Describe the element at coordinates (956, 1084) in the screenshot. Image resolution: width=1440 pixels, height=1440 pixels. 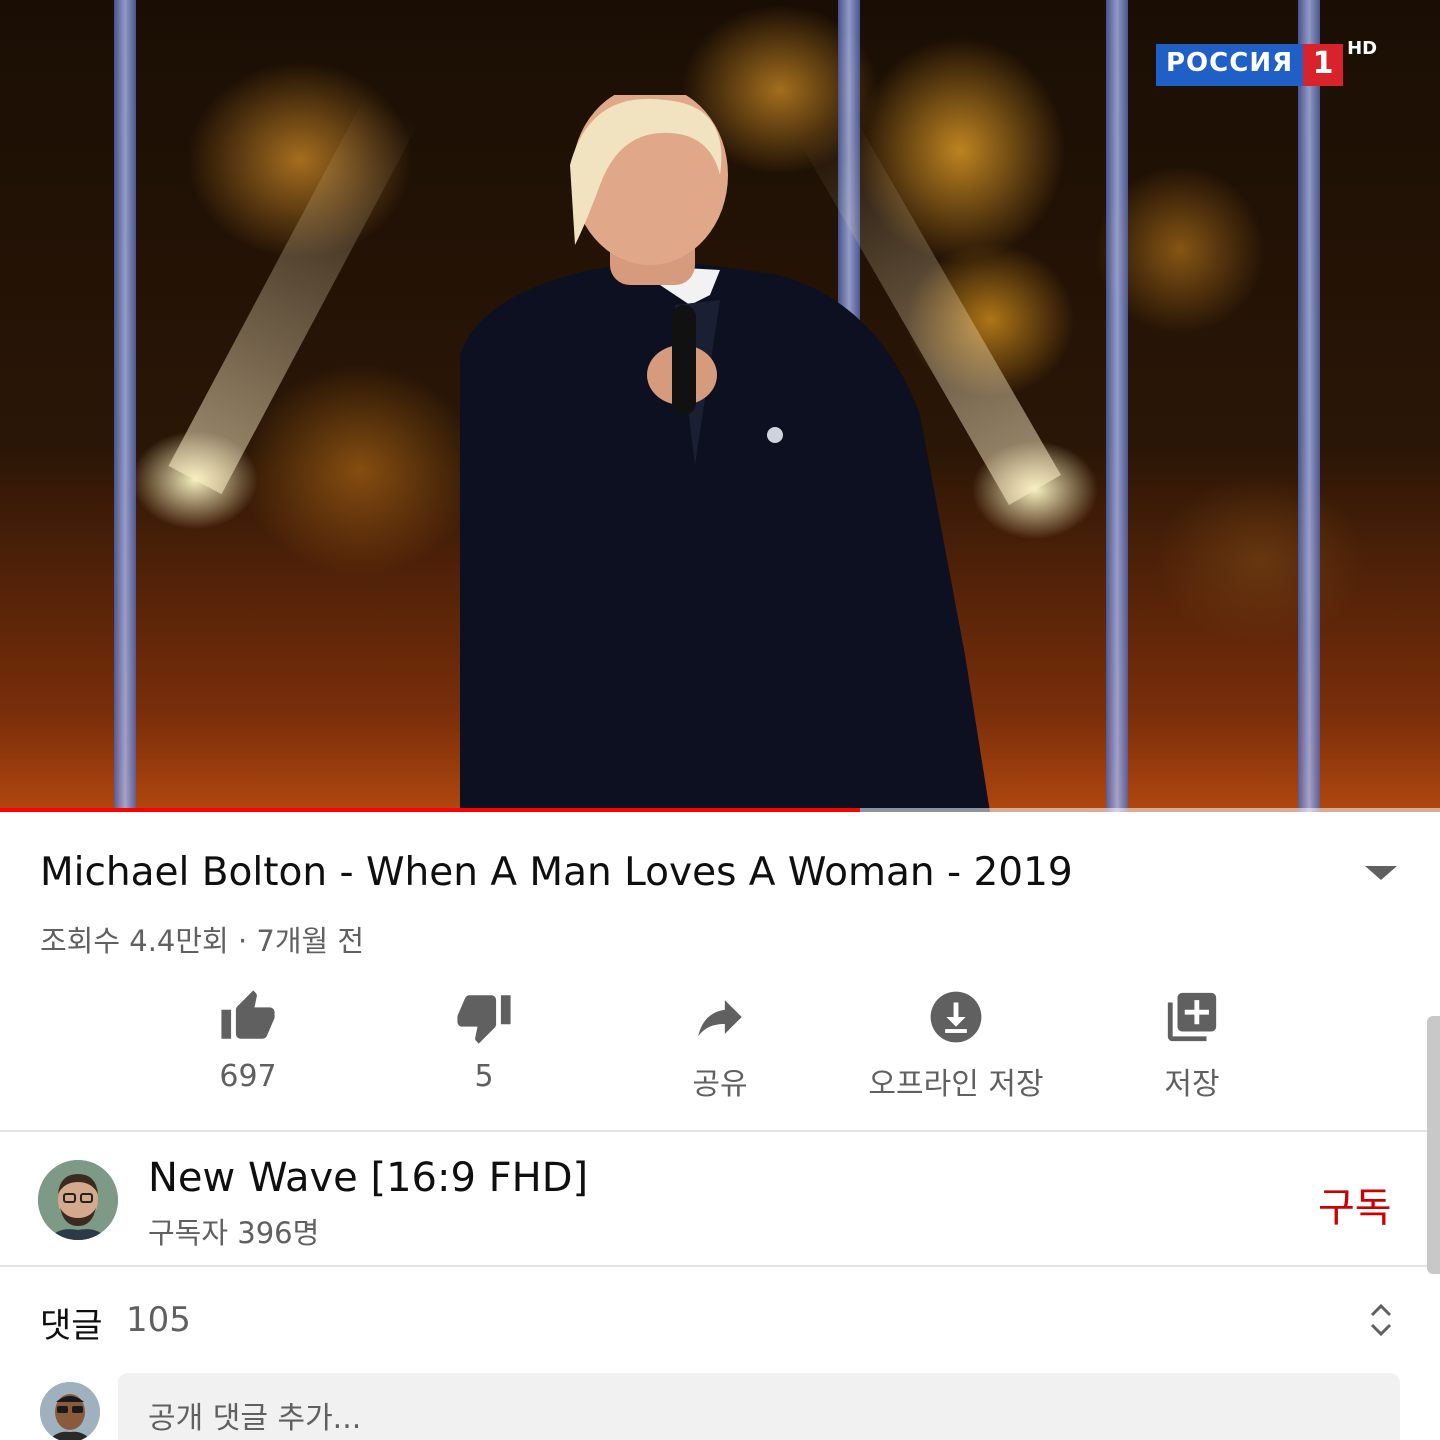
I see `offline-save-label: 오프라인 저장` at that location.